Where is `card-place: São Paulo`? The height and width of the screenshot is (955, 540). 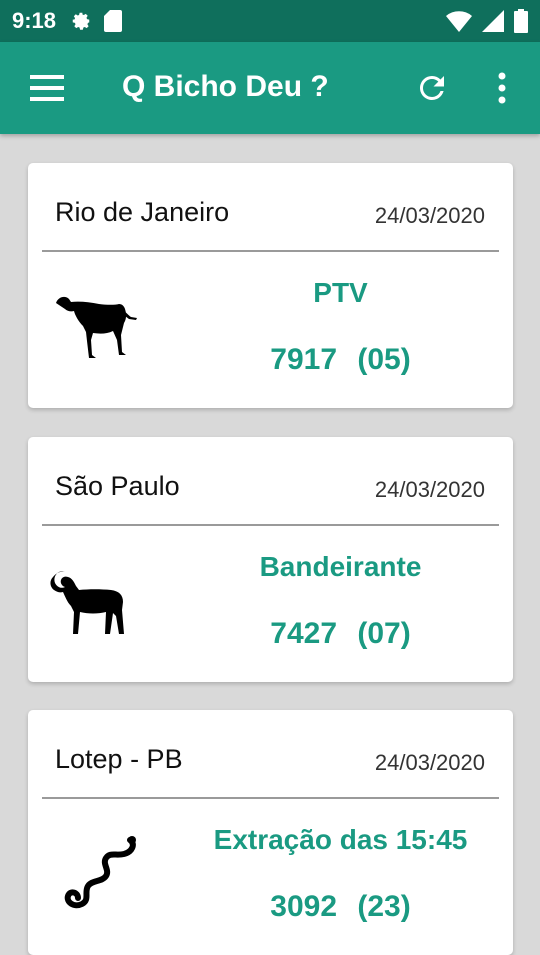 card-place: São Paulo is located at coordinates (117, 486).